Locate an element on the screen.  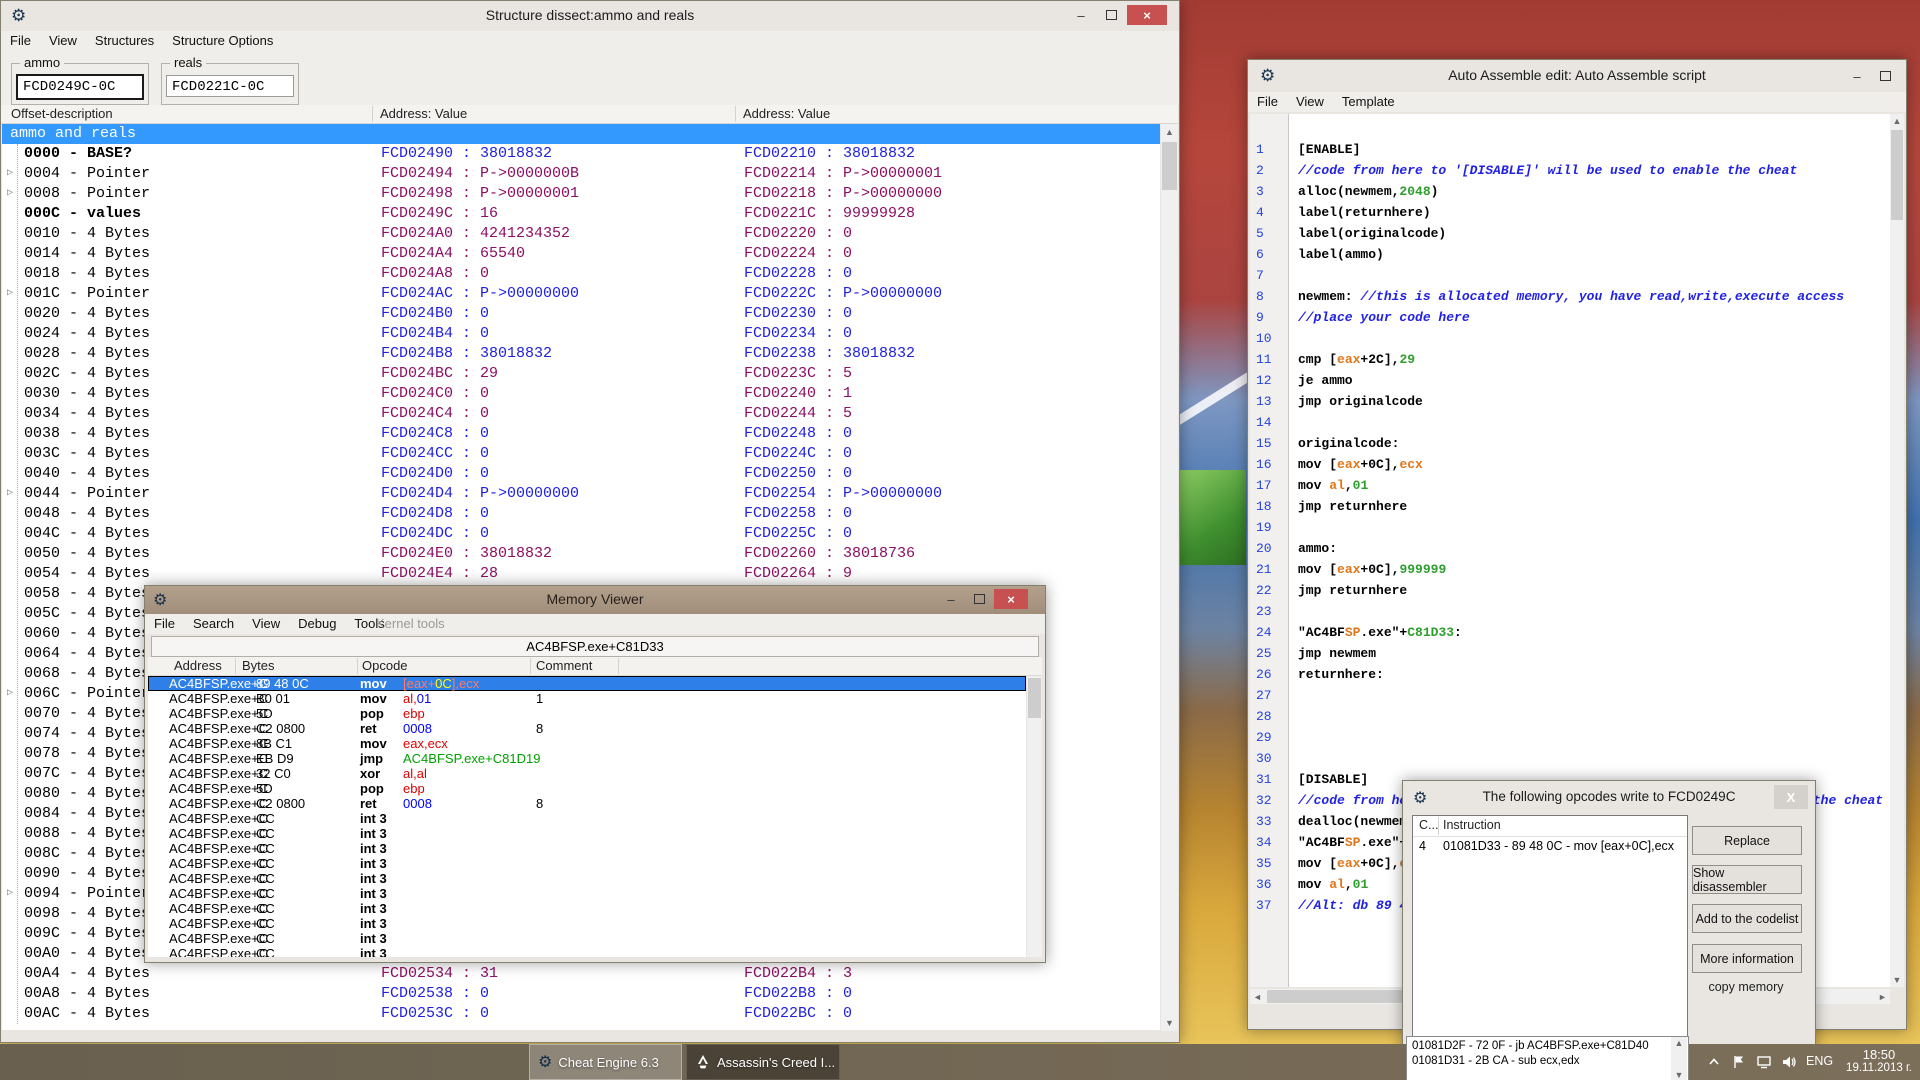
script-line: 14 is located at coordinates (1570, 422).